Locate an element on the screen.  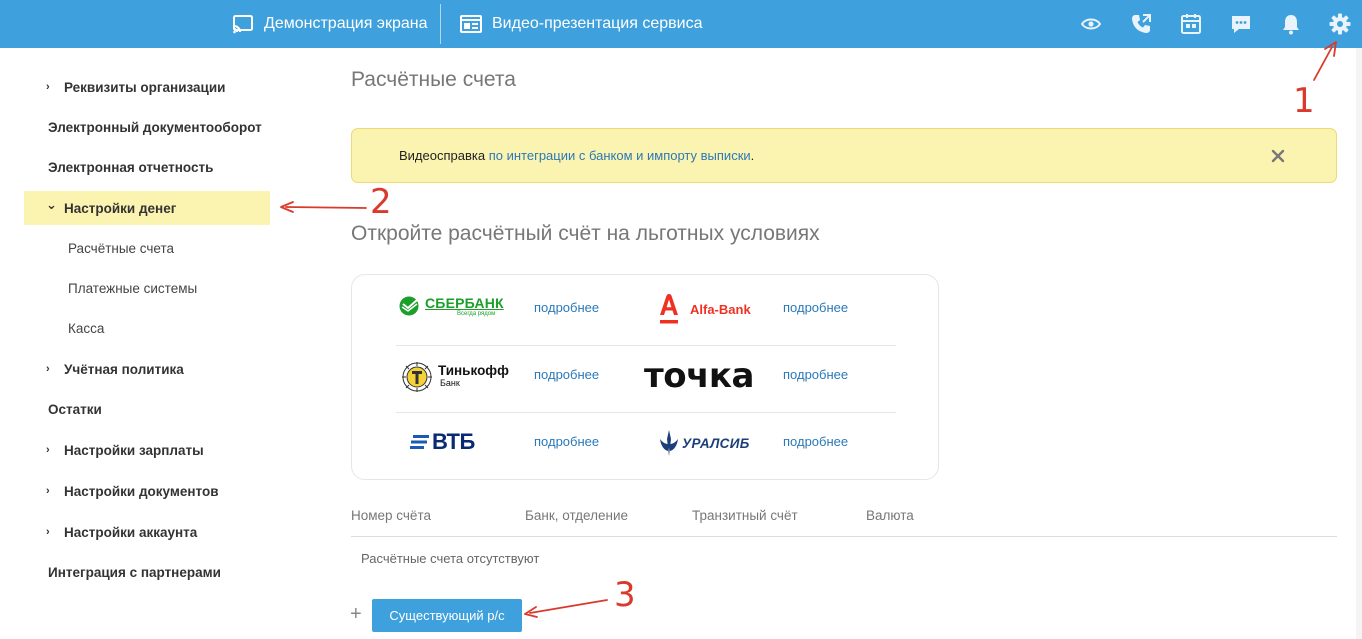
eye-icon is located at coordinates (1091, 24).